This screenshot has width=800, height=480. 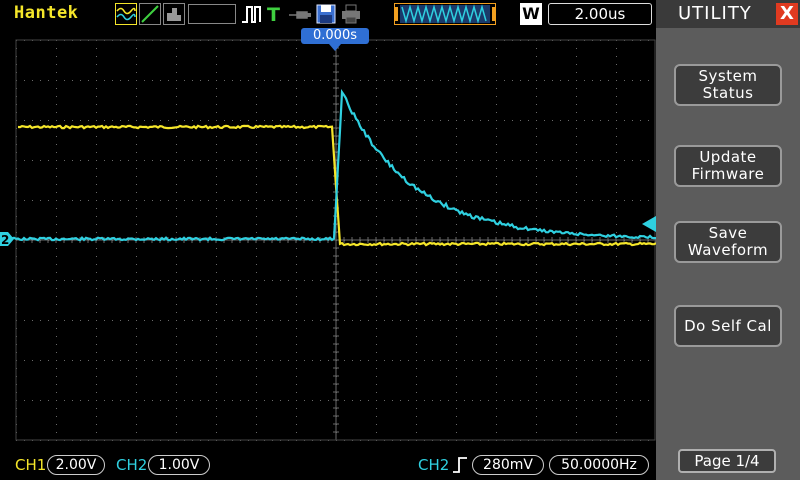 I want to click on pulse-trigger-icon, so click(x=251, y=14).